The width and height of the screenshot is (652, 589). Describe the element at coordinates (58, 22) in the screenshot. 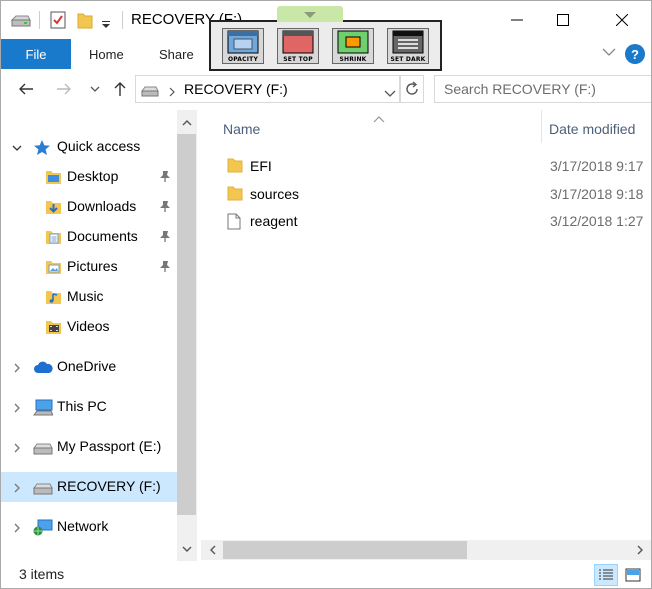

I see `properties-icon` at that location.